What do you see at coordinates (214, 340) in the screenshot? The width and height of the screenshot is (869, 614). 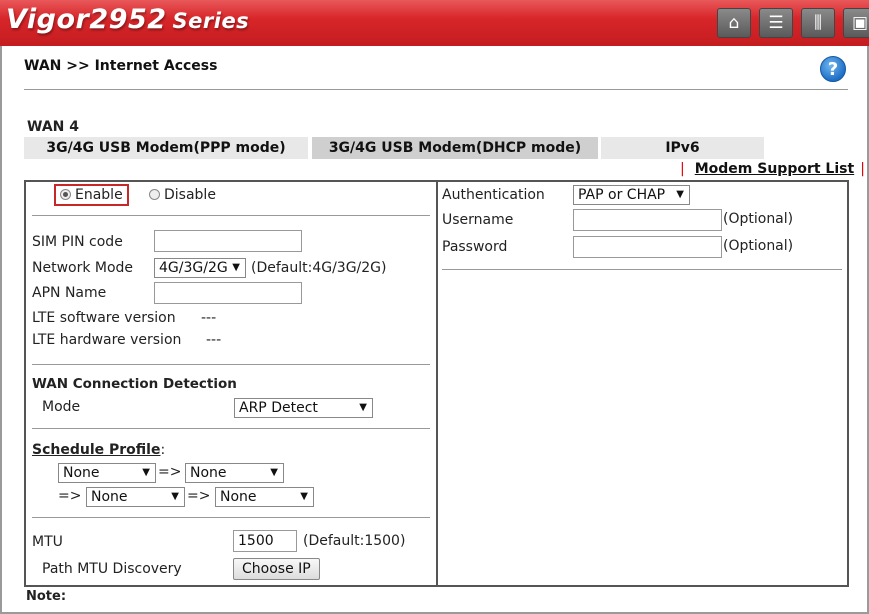 I see `lte-hardware-value: ---` at bounding box center [214, 340].